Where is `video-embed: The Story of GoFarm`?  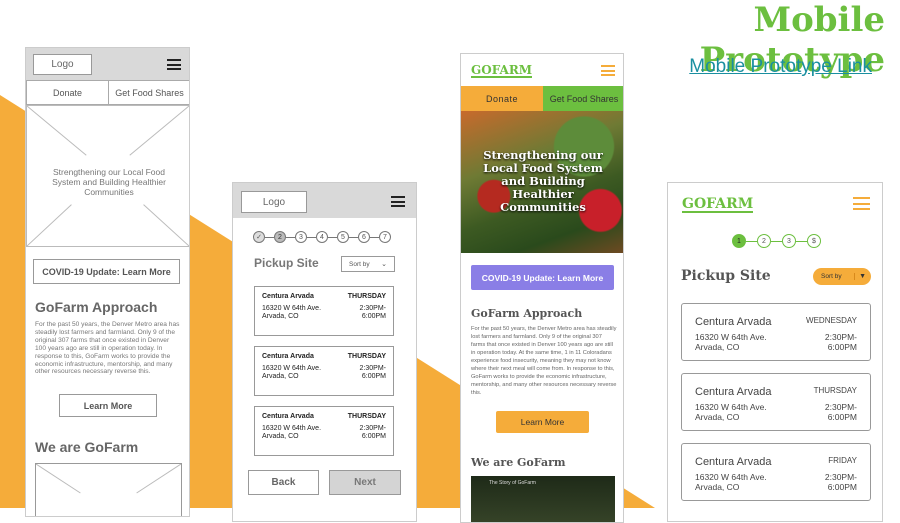 video-embed: The Story of GoFarm is located at coordinates (543, 499).